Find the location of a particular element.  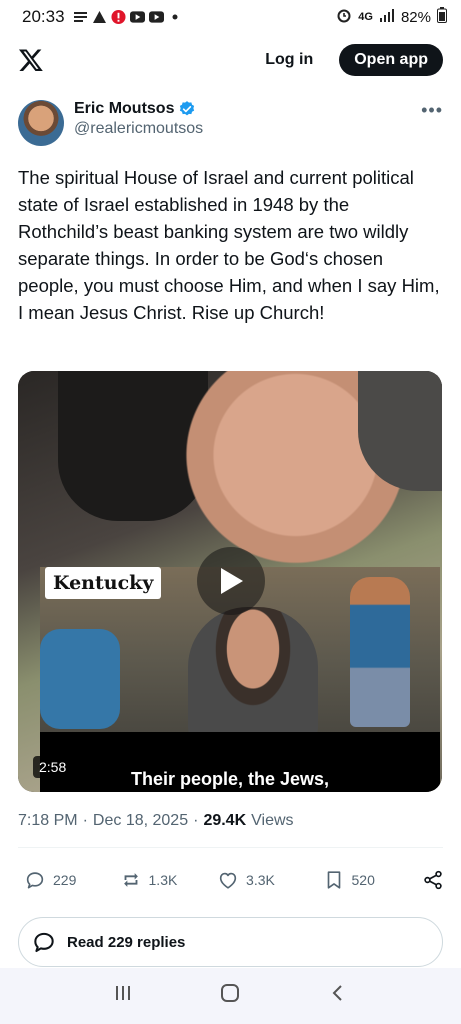

display-name-row: Eric Moutsos is located at coordinates (138, 109).